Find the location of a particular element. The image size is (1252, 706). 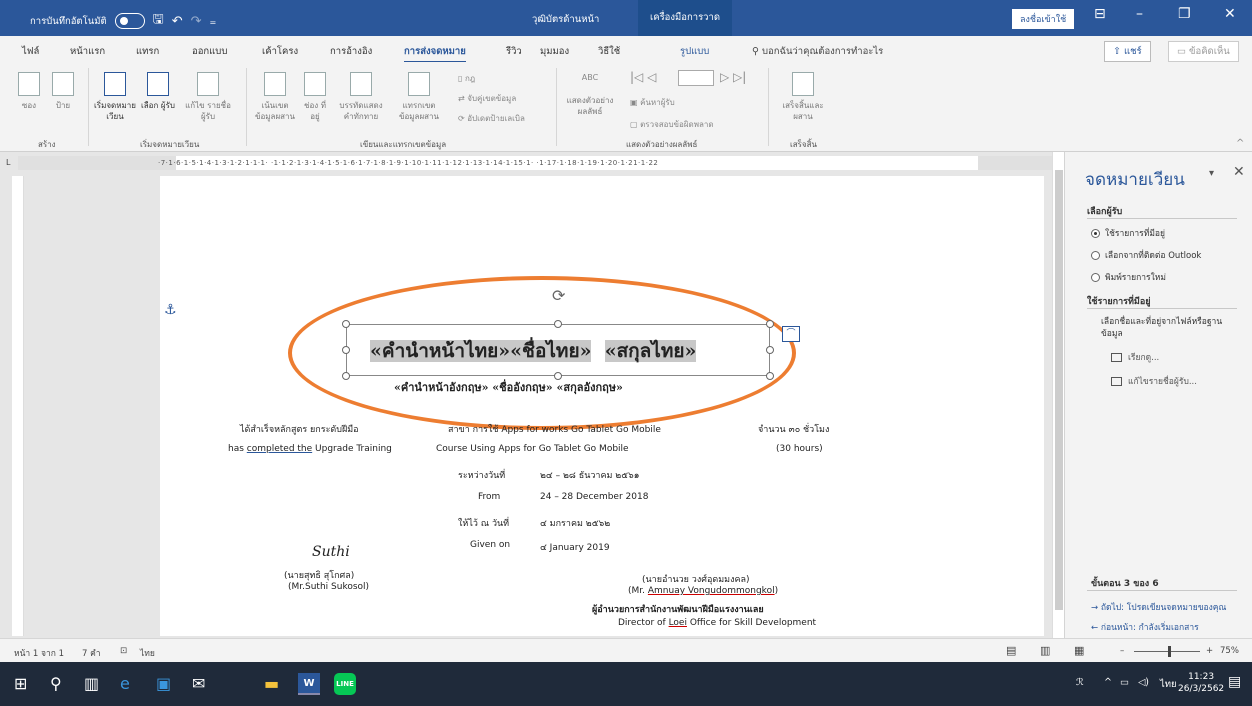

highlight-merge-fields-button: เน้นเขต ข้อมูลผสาน is located at coordinates (275, 97).